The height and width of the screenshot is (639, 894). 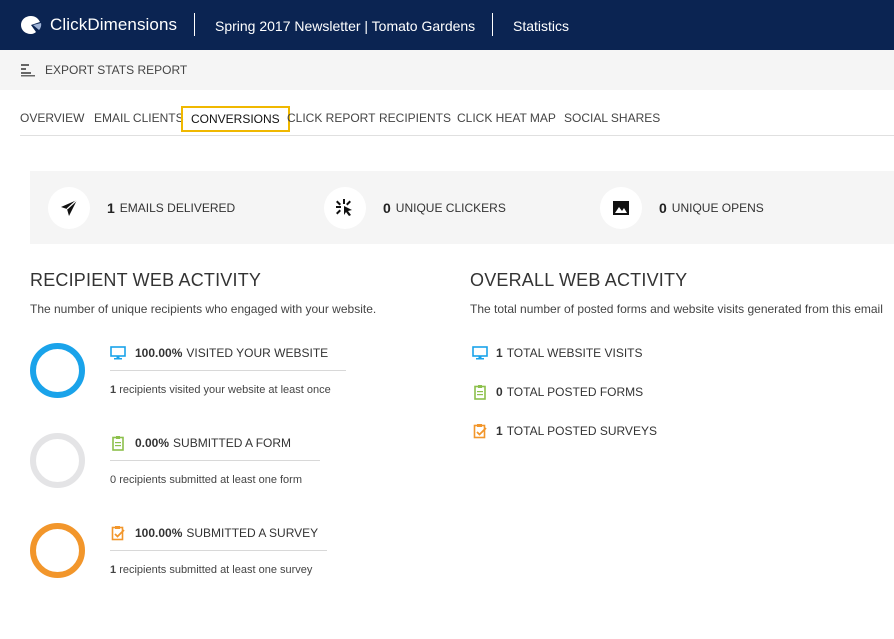 I want to click on stat-value: 1, so click(x=111, y=207).